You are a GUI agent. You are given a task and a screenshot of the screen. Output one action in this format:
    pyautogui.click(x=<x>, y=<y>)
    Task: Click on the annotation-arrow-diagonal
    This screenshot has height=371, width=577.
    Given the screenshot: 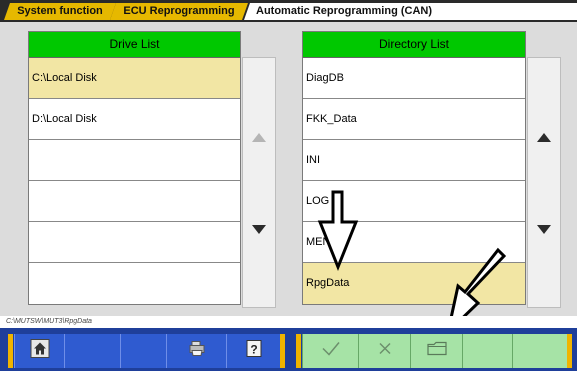 What is the action you would take?
    pyautogui.click(x=478, y=281)
    